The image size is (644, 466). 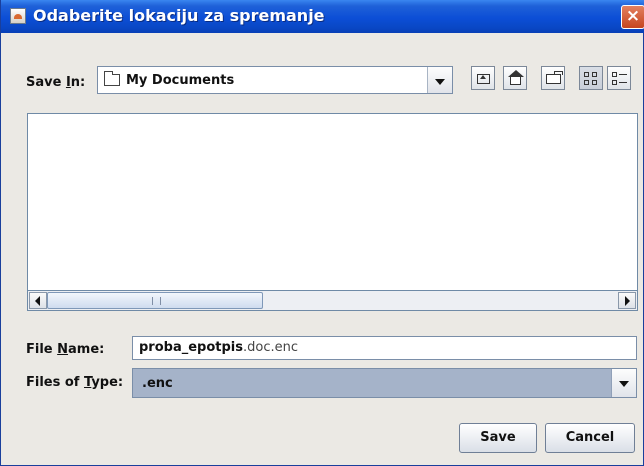 I want to click on save-in-combo: My Documents, so click(x=275, y=80).